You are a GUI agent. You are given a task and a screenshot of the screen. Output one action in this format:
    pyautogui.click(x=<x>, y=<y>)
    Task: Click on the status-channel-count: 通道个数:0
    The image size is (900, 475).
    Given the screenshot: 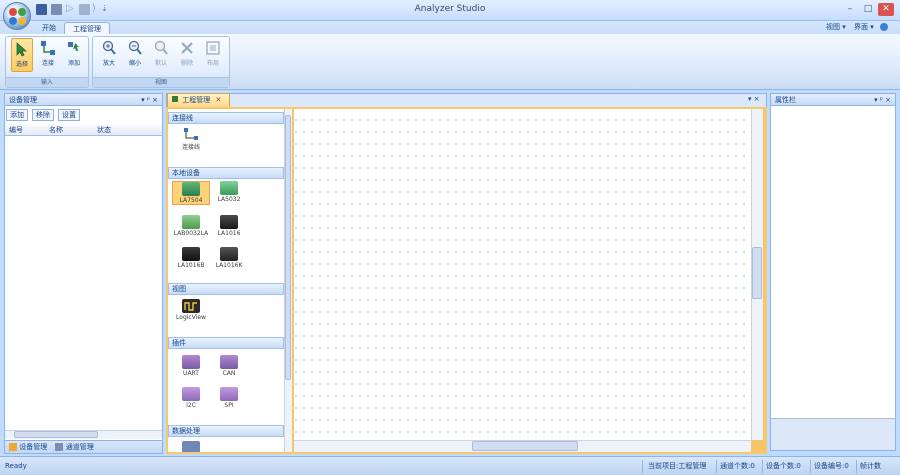 What is the action you would take?
    pyautogui.click(x=737, y=466)
    